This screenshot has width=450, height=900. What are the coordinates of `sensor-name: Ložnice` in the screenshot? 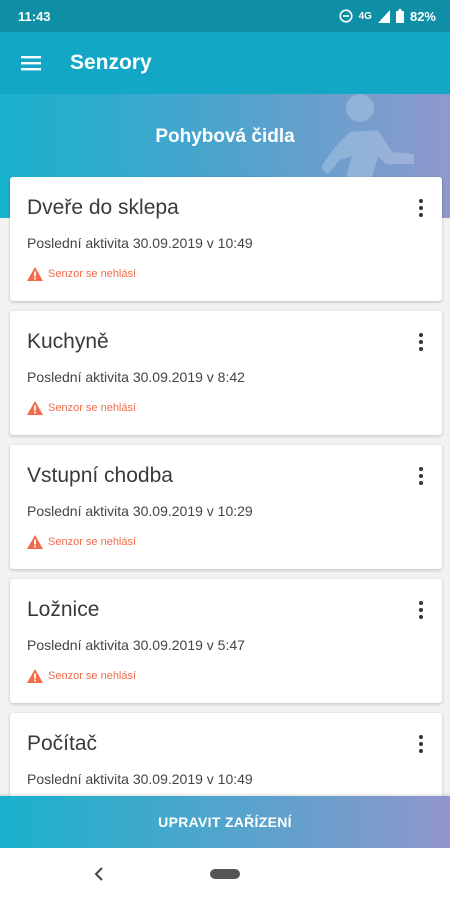 It's located at (63, 609).